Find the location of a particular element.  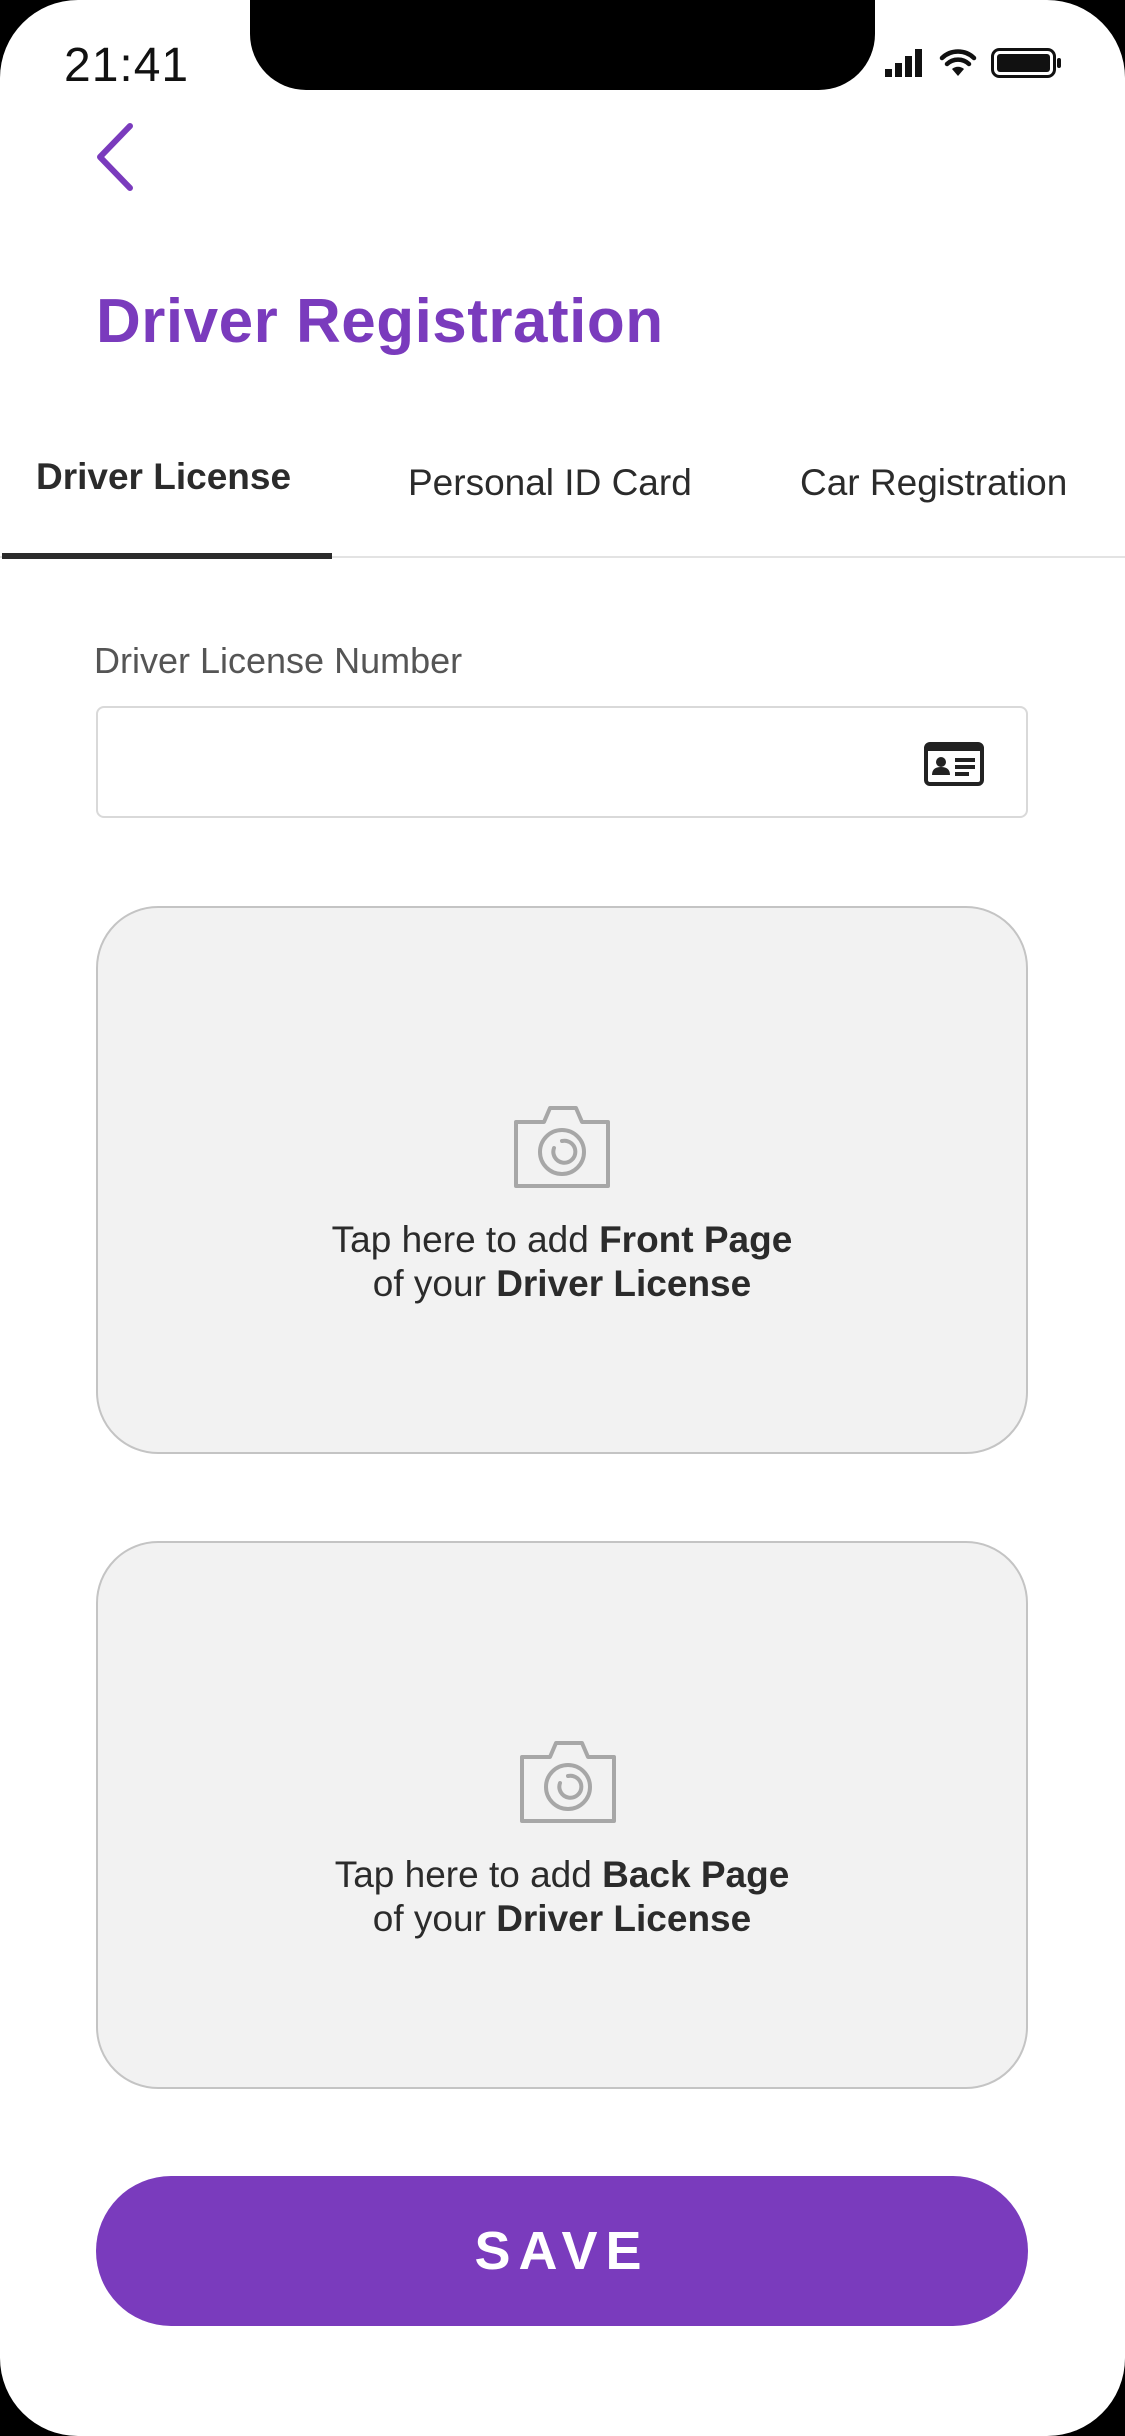

active-tab-indicator is located at coordinates (167, 556).